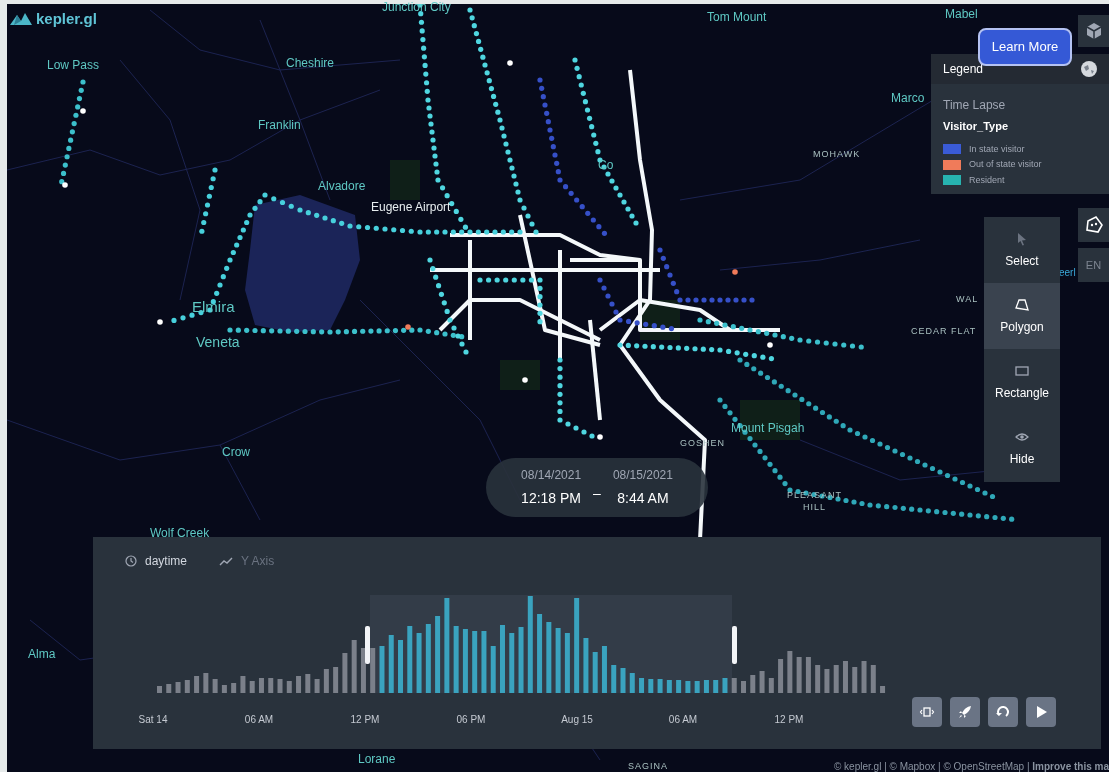 This screenshot has height=772, width=1109. I want to click on map-attribution: © kepler.gl | © Mapbox | © OpenStreetMap | Improve this ma, so click(971, 766).